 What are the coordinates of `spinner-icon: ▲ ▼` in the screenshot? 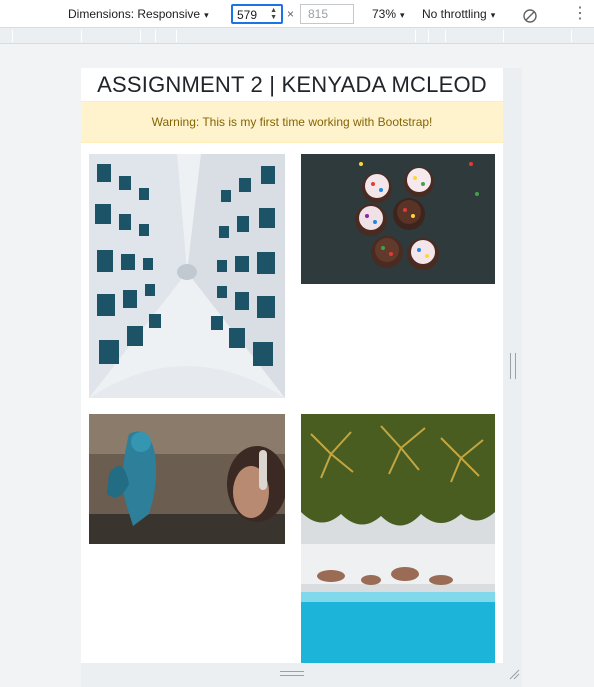 It's located at (273, 14).